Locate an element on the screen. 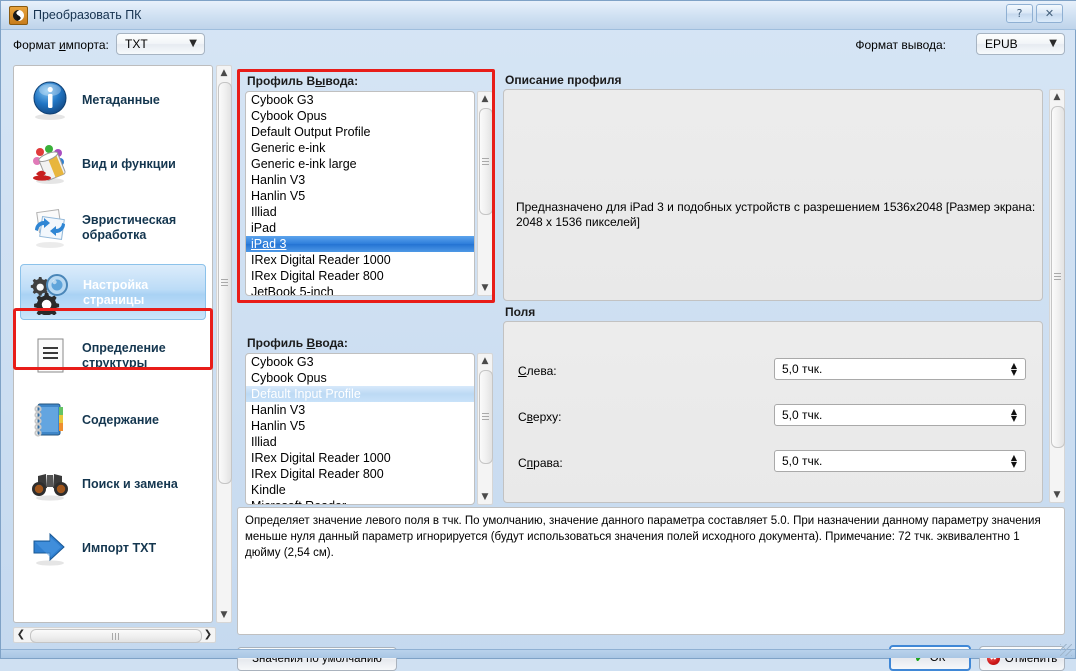  sidebar-item-label: Определение структуры is located at coordinates (124, 355).